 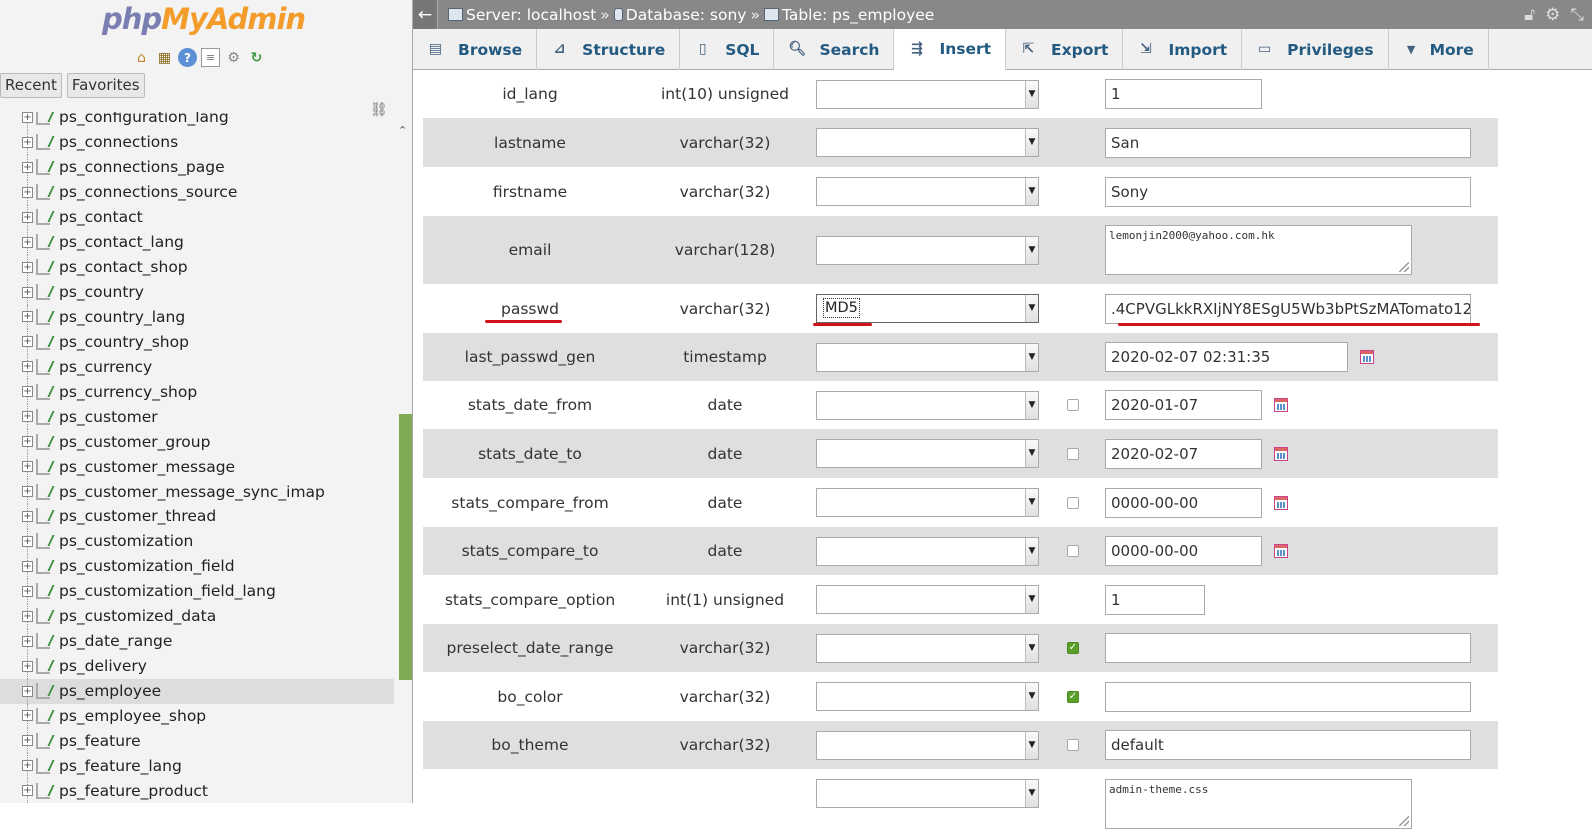 What do you see at coordinates (204, 19) in the screenshot?
I see `phpmyadmin-logo: phpMyAdmin` at bounding box center [204, 19].